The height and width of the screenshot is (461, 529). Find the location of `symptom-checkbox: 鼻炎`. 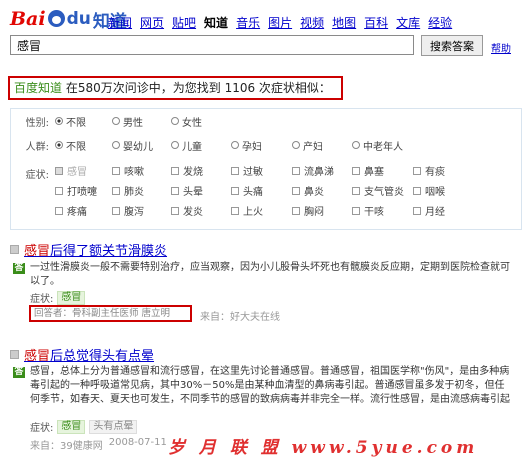

symptom-checkbox: 鼻炎 is located at coordinates (308, 190).